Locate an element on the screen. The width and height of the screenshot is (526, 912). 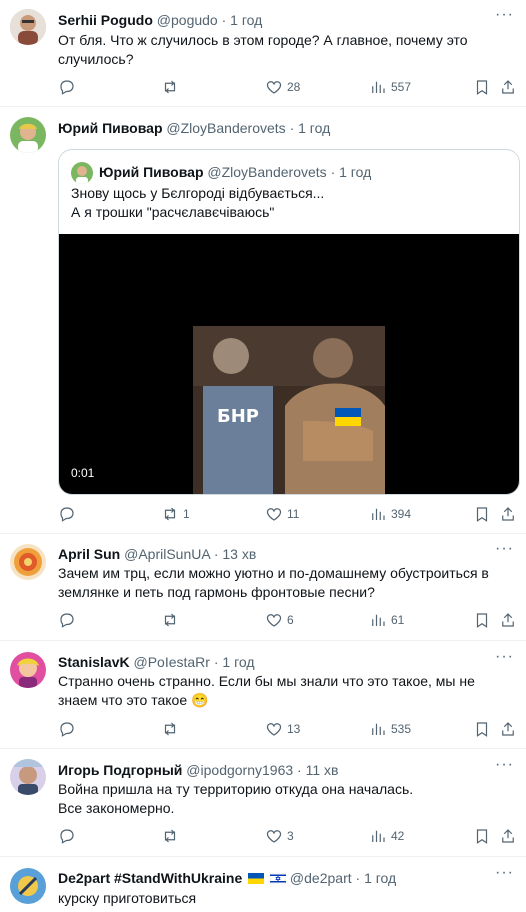
views-button: 557 is located at coordinates (390, 87).